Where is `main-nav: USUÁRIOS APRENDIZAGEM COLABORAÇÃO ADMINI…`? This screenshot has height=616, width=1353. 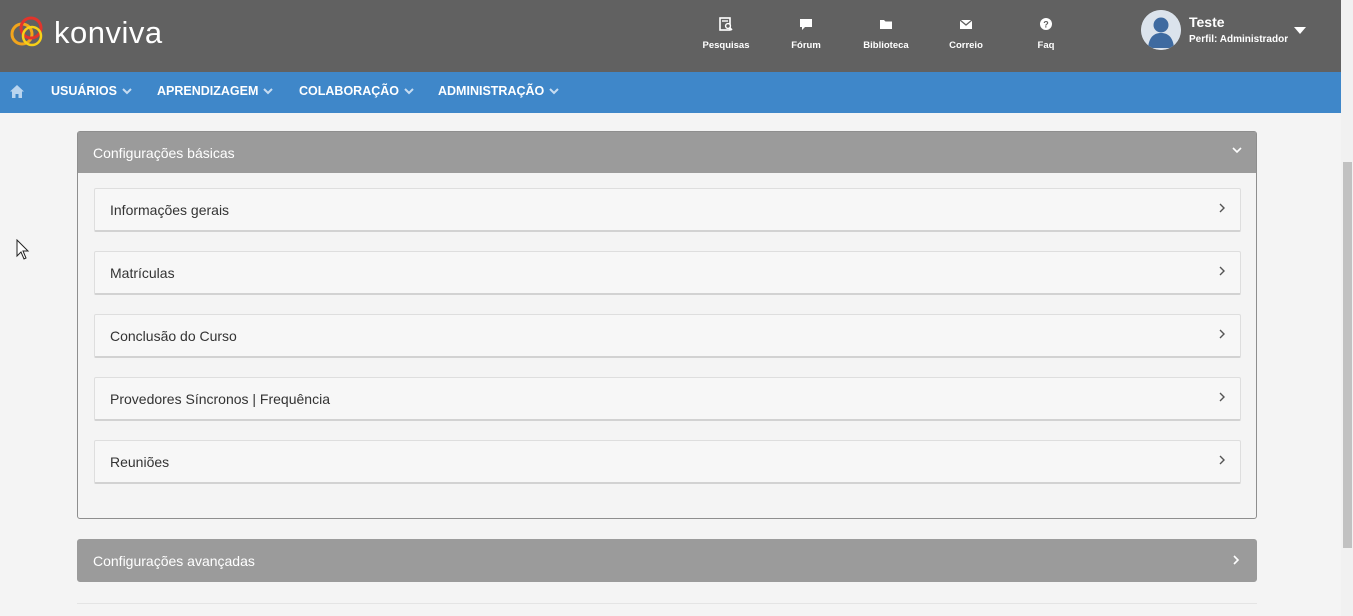 main-nav: USUÁRIOS APRENDIZAGEM COLABORAÇÃO ADMINI… is located at coordinates (670, 92).